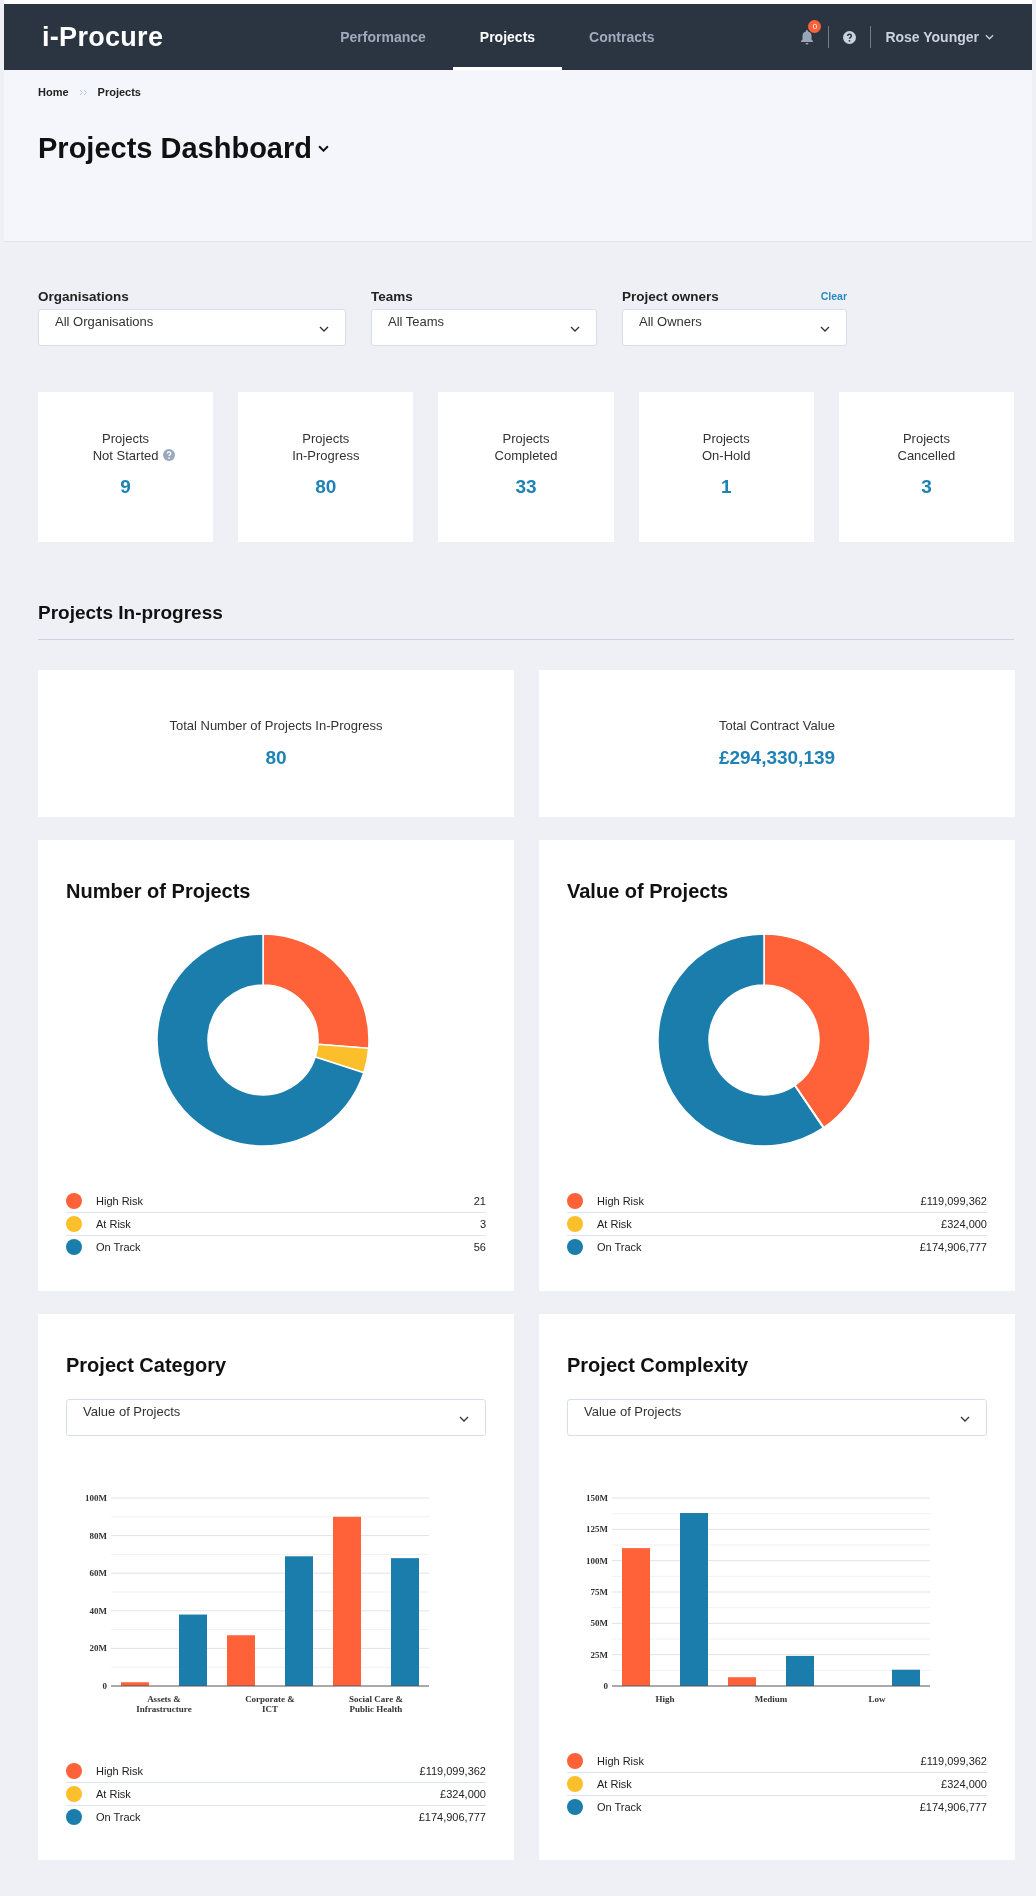 This screenshot has height=1896, width=1036. What do you see at coordinates (648, 891) in the screenshot?
I see `chart-title: Value of Projects` at bounding box center [648, 891].